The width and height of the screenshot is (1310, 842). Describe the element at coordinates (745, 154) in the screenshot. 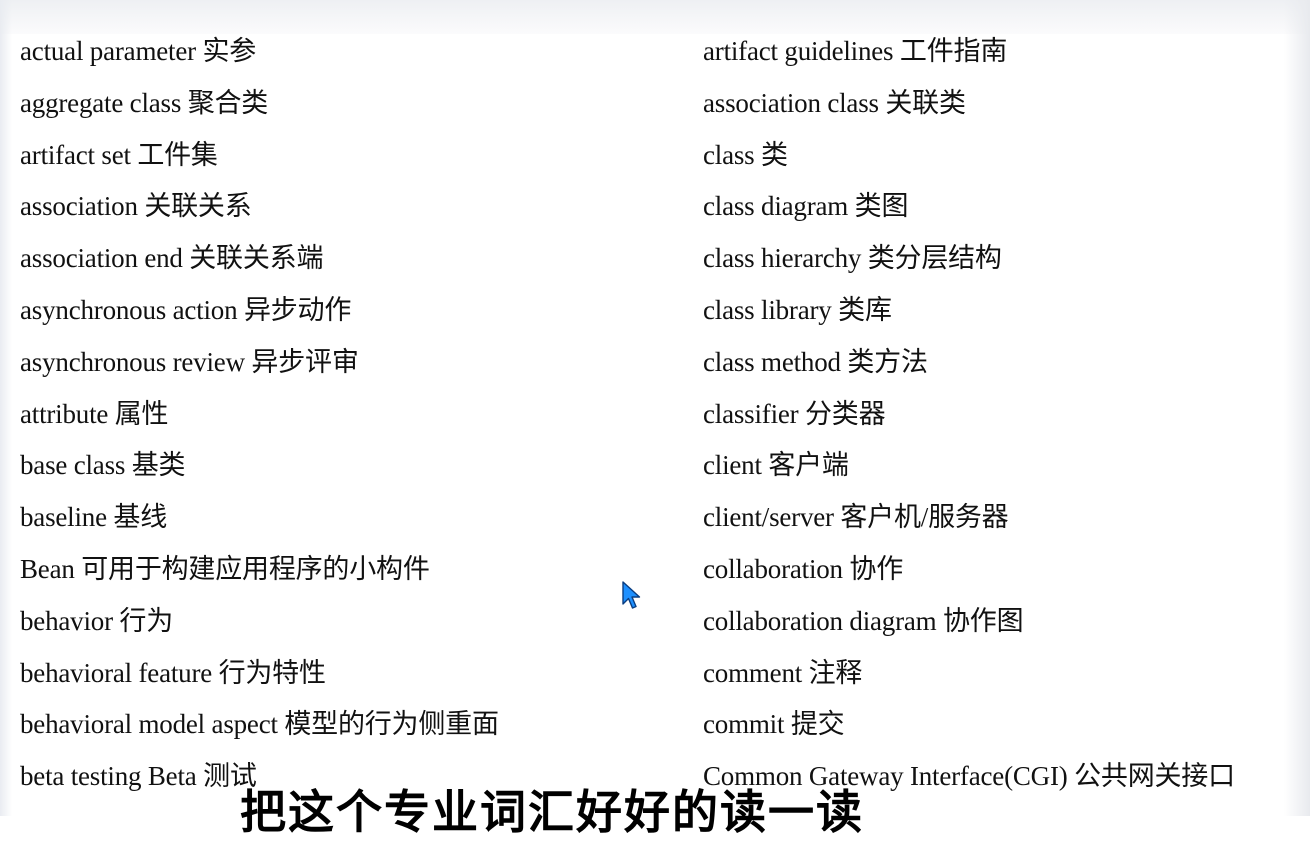

I see `glossary-entry: class 类` at that location.